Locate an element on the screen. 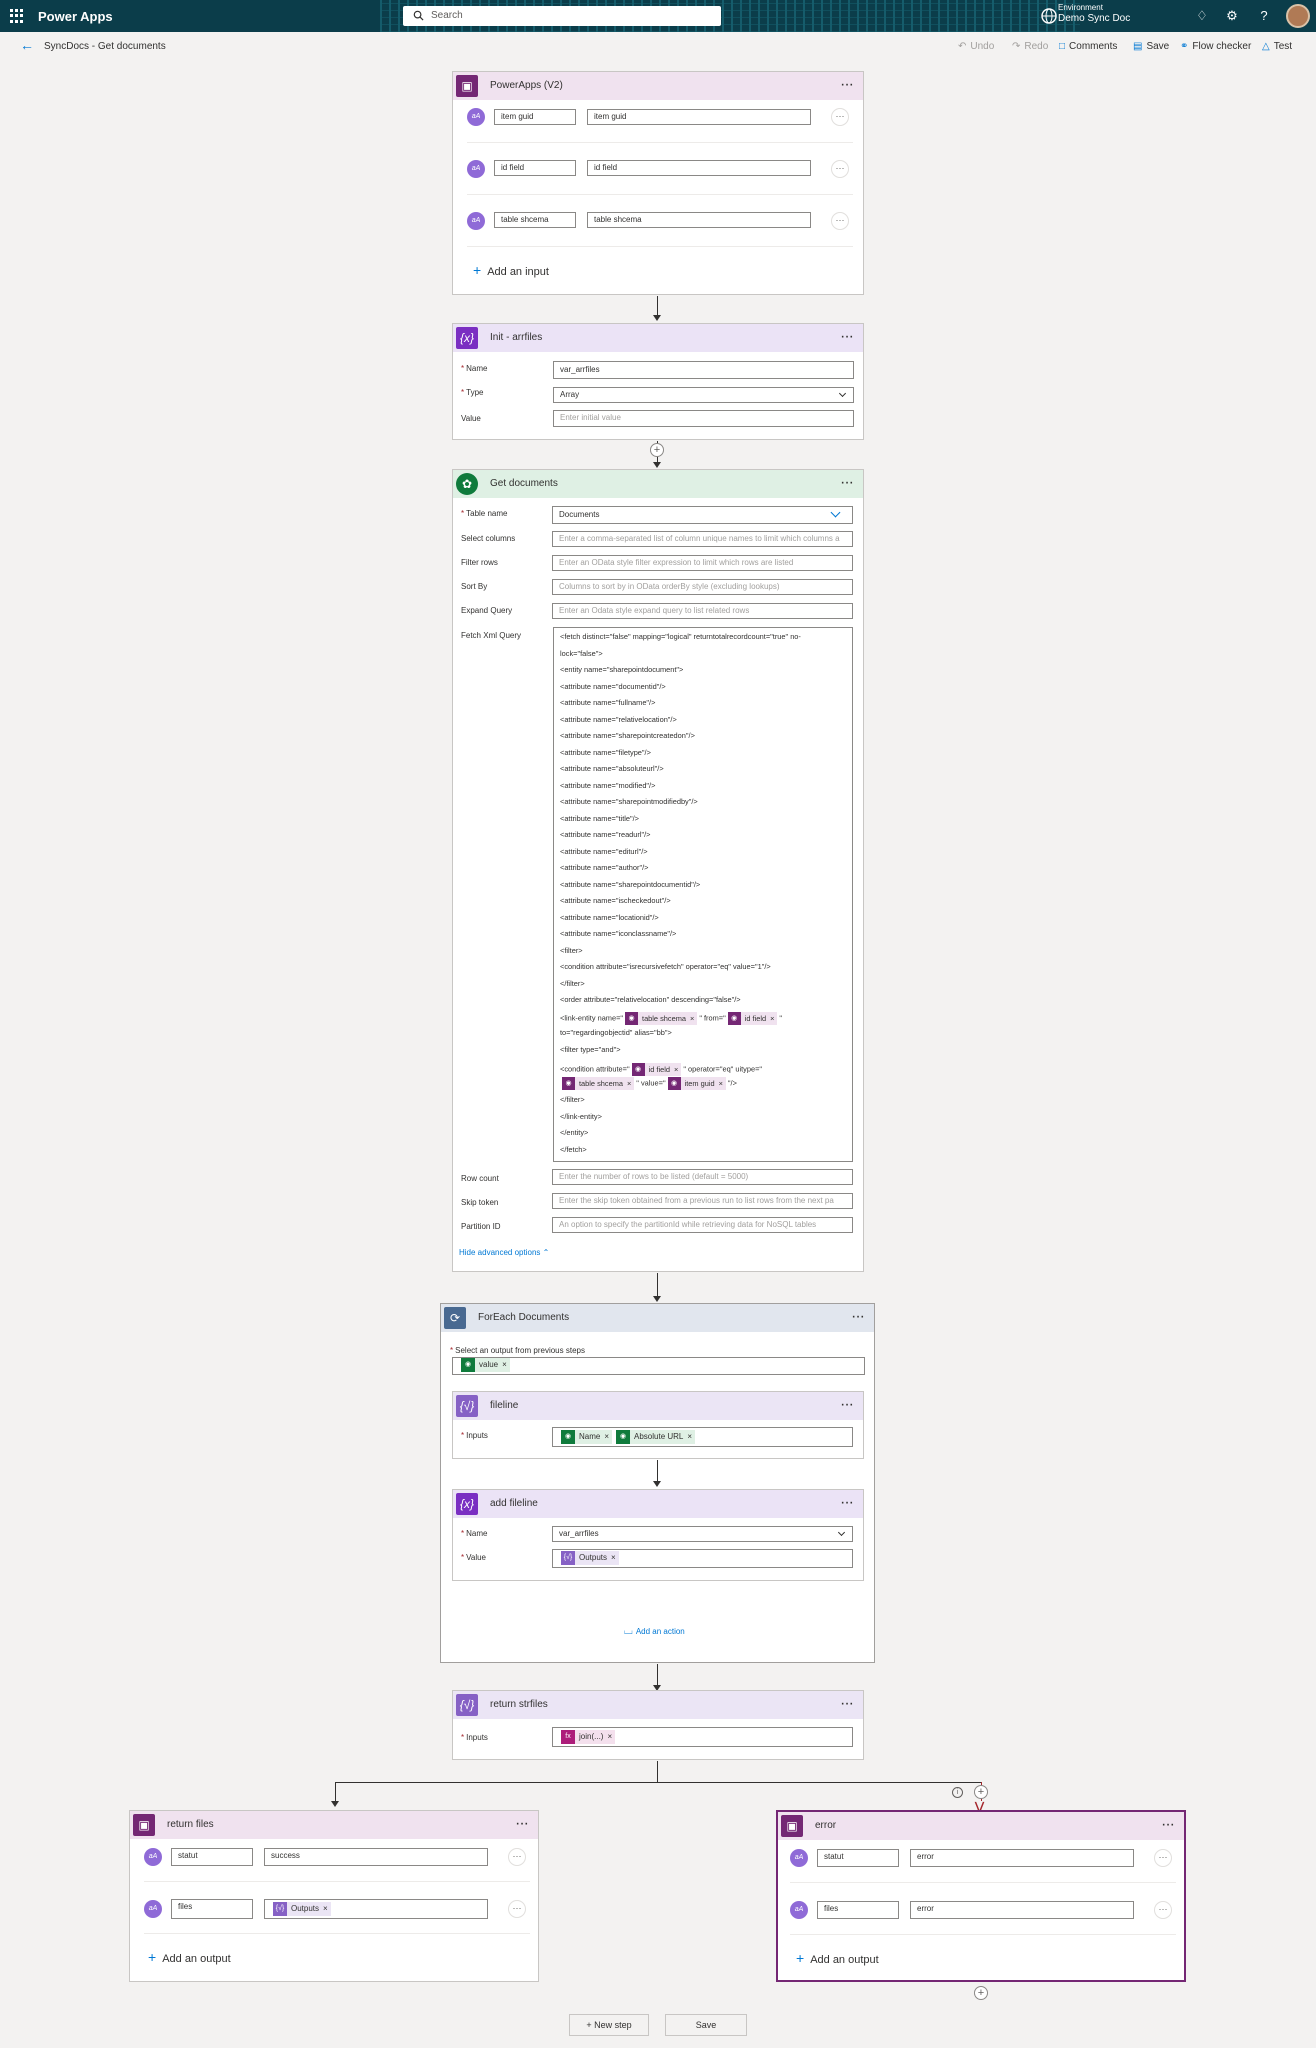  initial-value-field: Enter initial value is located at coordinates (703, 418).